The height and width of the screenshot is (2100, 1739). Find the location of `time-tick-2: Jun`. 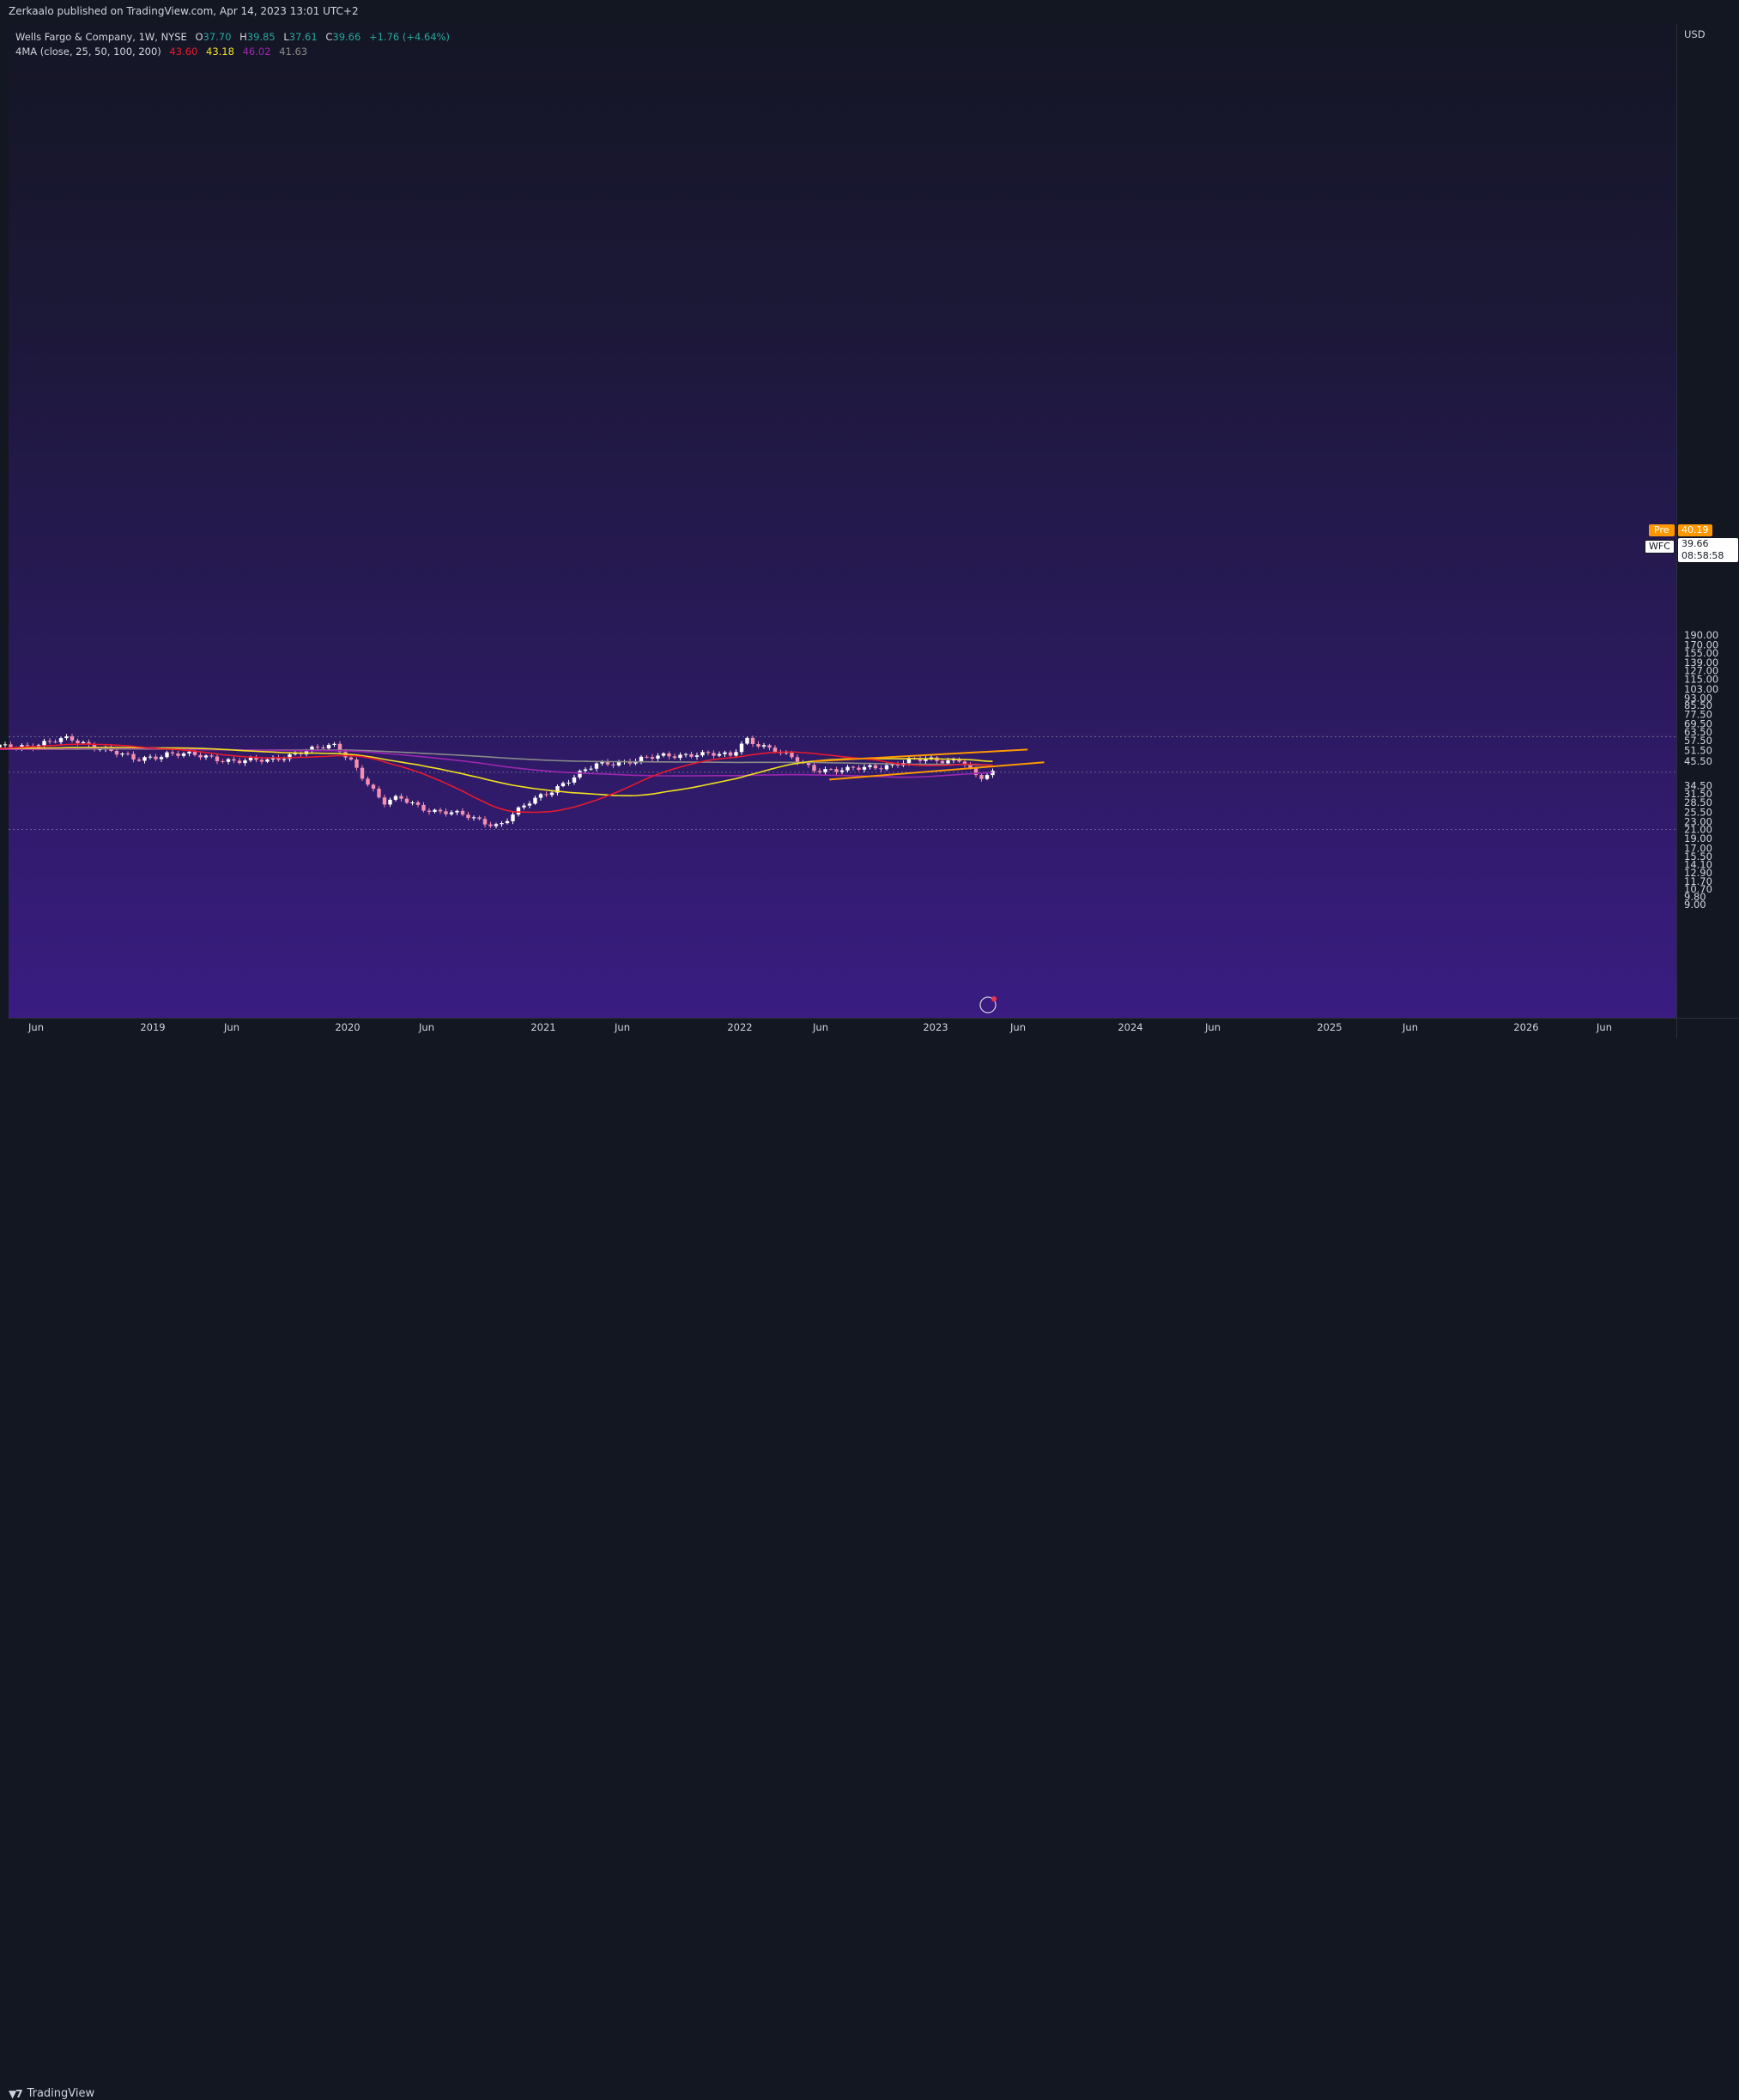

time-tick-2: Jun is located at coordinates (231, 1027).